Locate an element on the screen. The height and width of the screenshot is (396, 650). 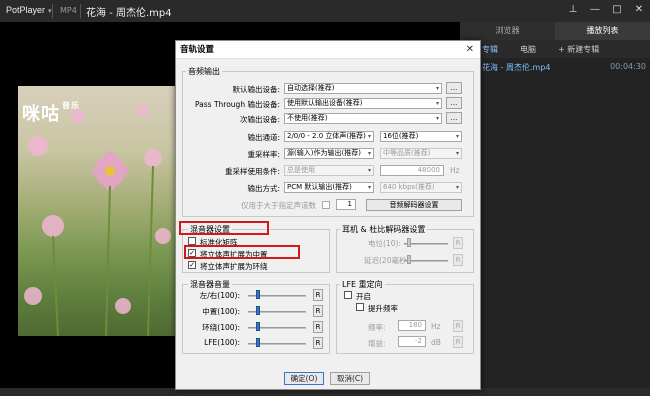
gain-reset-button: R is located at coordinates (458, 342).